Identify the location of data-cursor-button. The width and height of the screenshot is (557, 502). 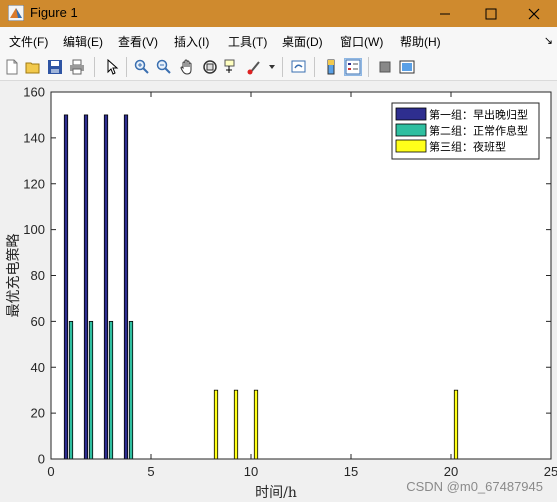
(232, 67).